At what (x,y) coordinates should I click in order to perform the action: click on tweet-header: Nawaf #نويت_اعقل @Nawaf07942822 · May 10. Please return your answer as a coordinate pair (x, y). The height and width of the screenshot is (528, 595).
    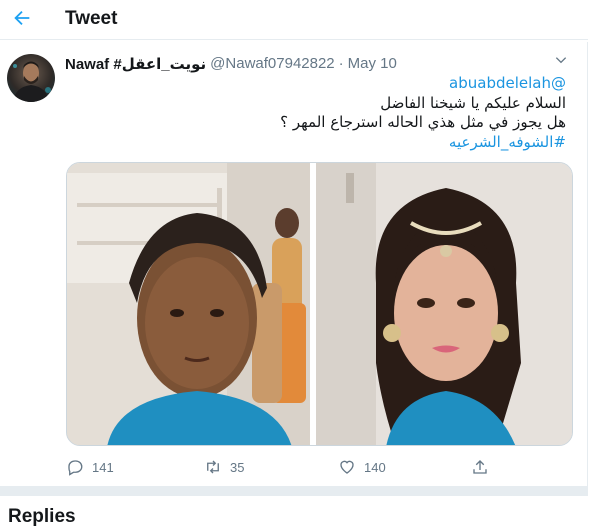
    Looking at the image, I should click on (231, 64).